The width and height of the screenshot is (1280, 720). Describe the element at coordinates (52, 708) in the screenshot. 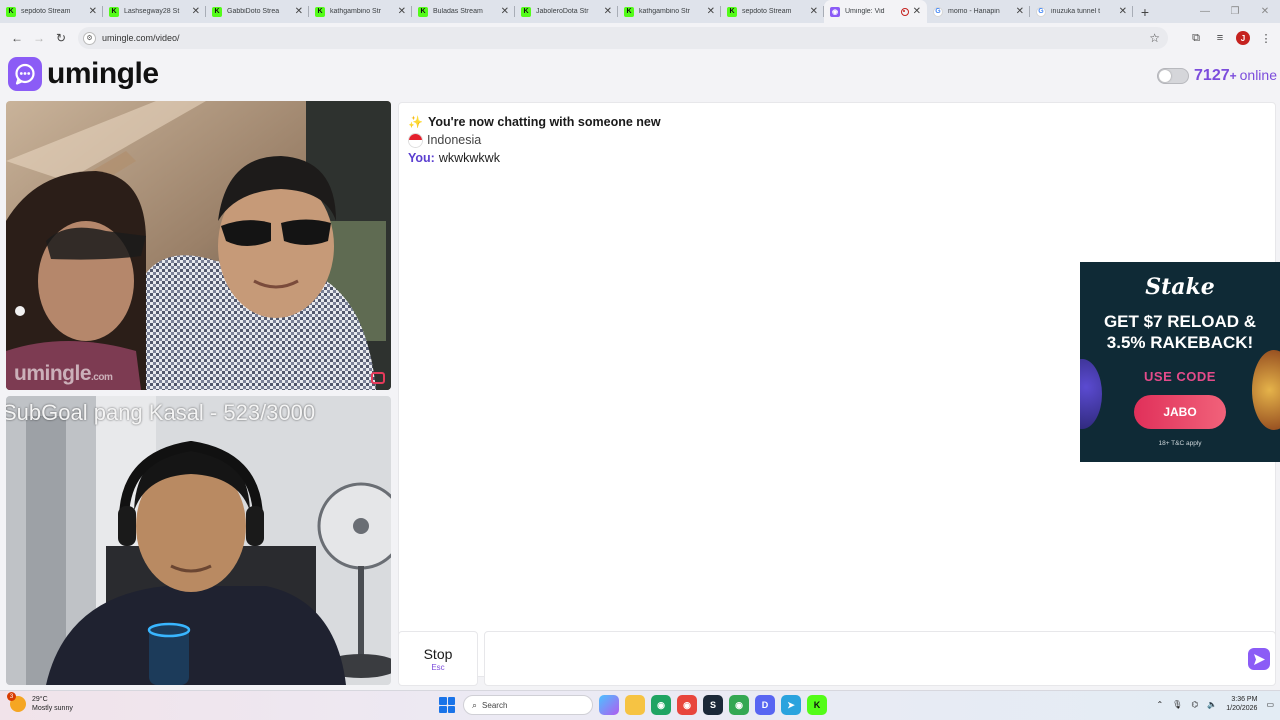

I see `weather-condition: Mostly sunny` at that location.